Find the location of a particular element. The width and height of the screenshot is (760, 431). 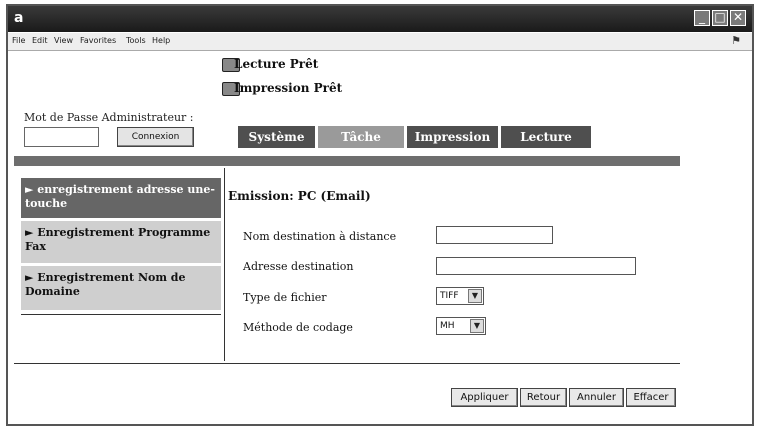

close-button: ✕ is located at coordinates (738, 18).